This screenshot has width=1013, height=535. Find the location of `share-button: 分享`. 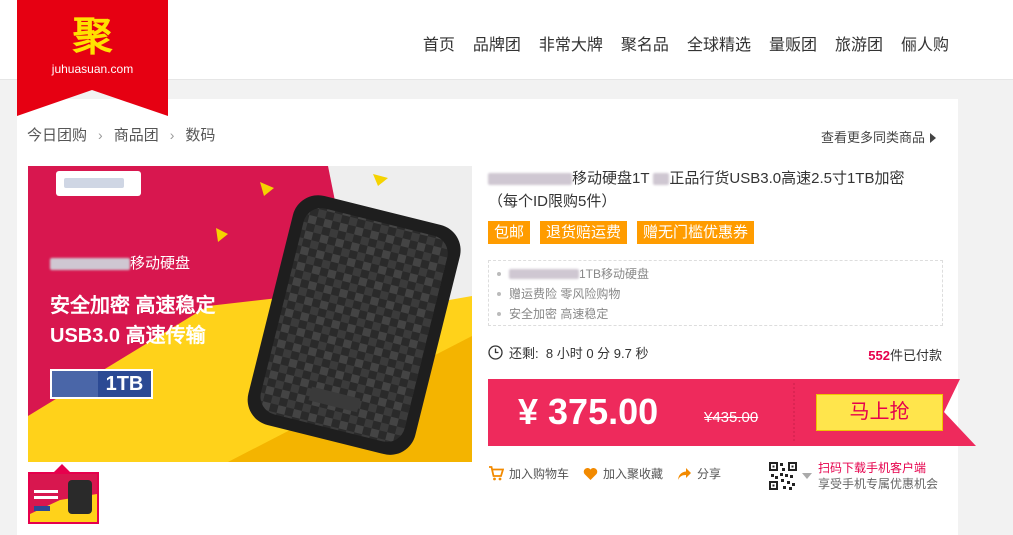

share-button: 分享 is located at coordinates (699, 473).